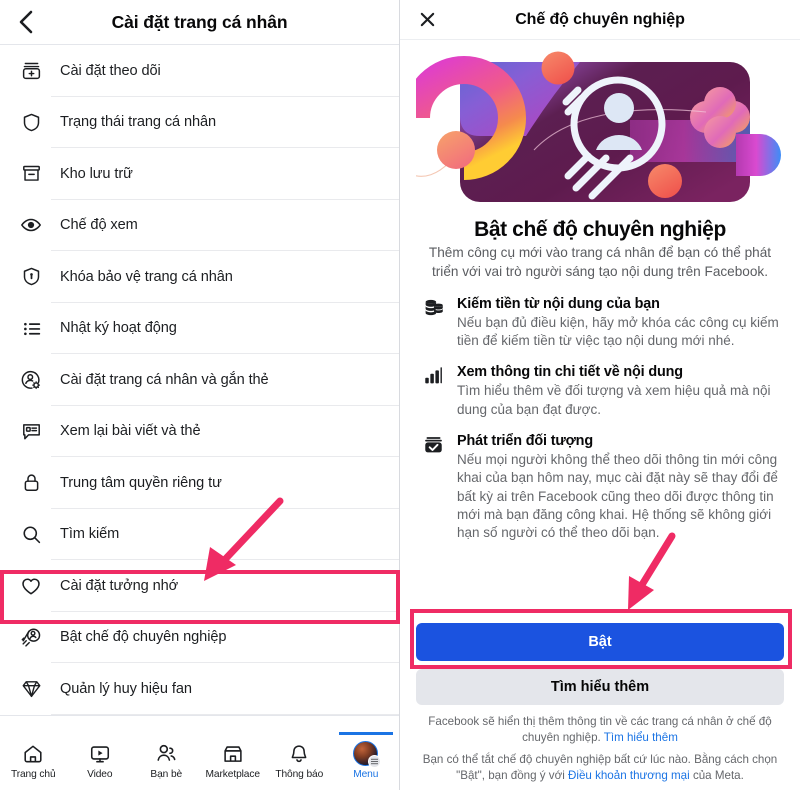 This screenshot has width=800, height=790. I want to click on legal-line-2-suffix: của Meta., so click(716, 775).